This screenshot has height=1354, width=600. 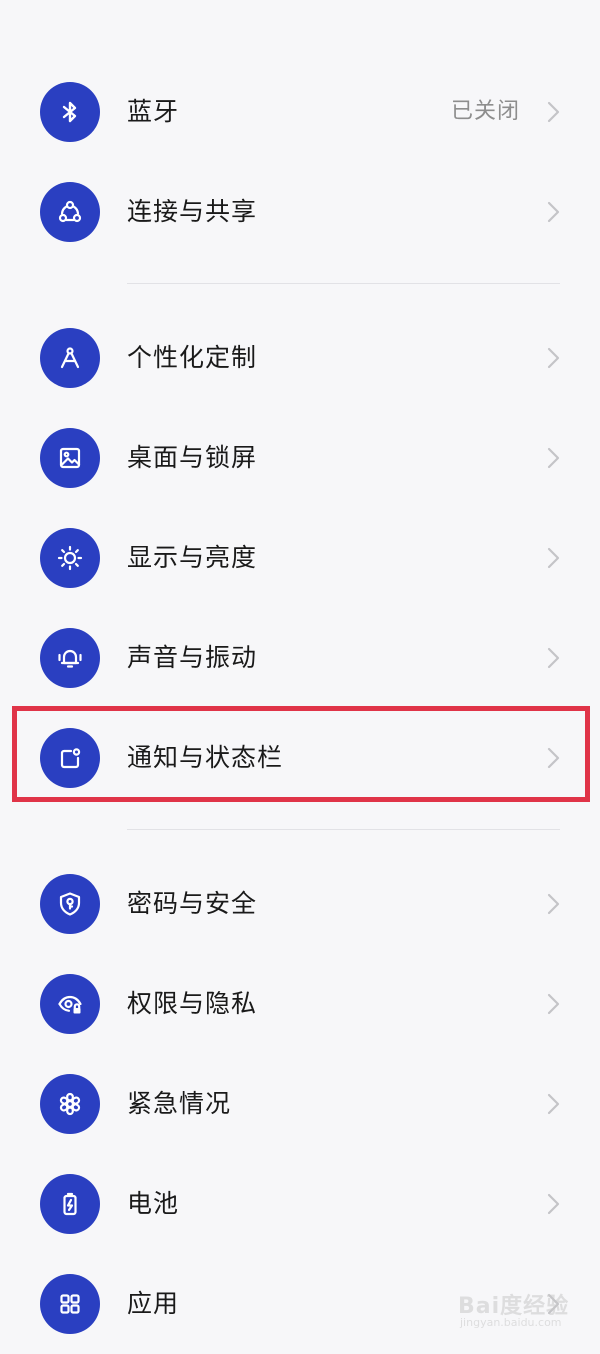 What do you see at coordinates (70, 358) in the screenshot?
I see `compass-icon` at bounding box center [70, 358].